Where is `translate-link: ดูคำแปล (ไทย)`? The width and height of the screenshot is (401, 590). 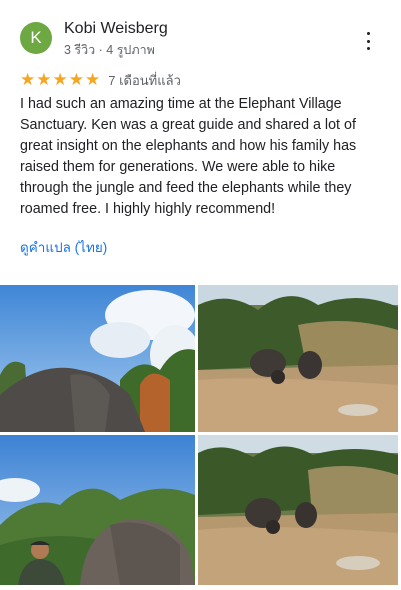
translate-link: ดูคำแปล (ไทย) is located at coordinates (63, 247).